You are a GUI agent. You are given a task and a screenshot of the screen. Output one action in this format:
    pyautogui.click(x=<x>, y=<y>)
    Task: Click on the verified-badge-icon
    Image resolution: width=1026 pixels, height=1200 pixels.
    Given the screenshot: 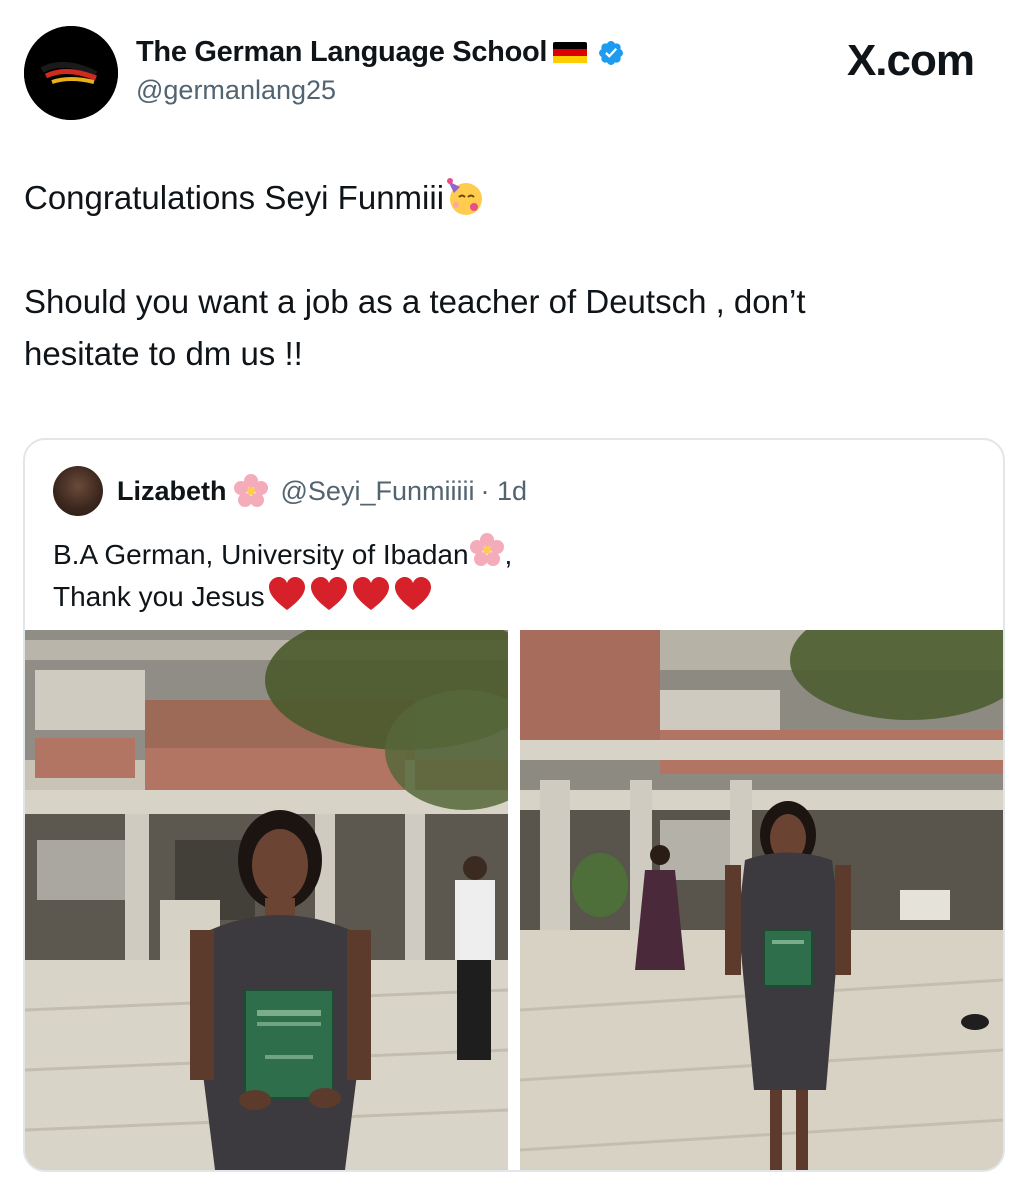 What is the action you would take?
    pyautogui.click(x=611, y=52)
    